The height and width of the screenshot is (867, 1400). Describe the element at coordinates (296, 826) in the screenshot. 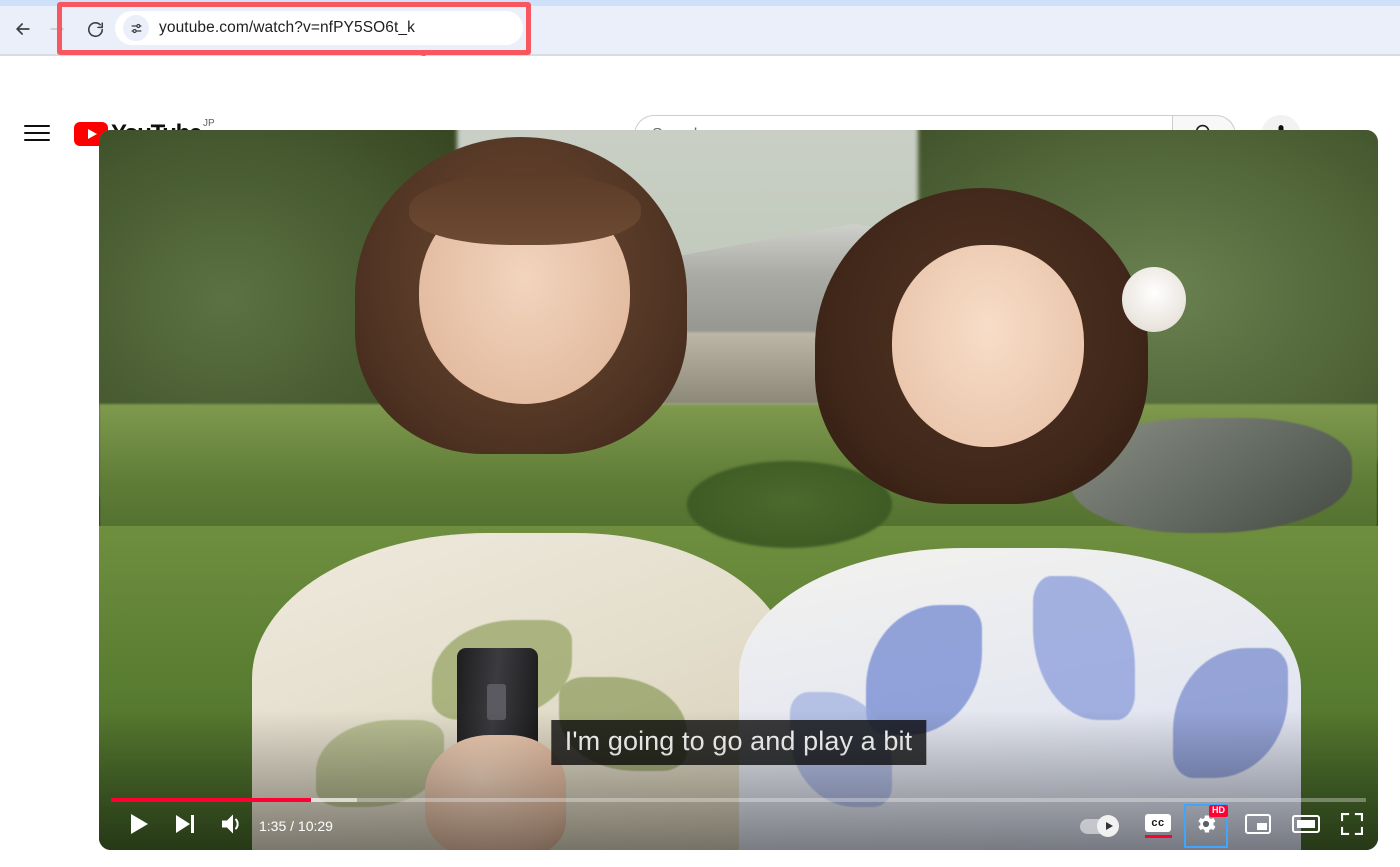

I see `time-display: 1:35 / 10:29` at that location.